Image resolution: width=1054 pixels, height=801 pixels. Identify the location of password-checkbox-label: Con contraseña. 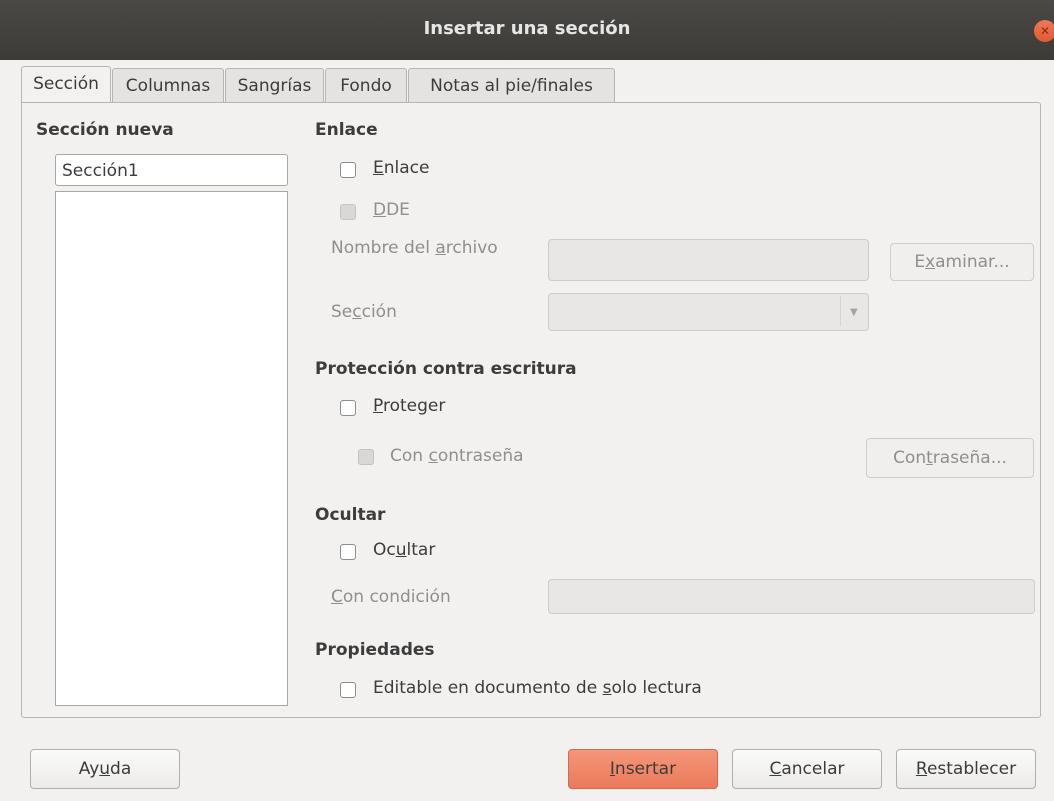
(457, 456).